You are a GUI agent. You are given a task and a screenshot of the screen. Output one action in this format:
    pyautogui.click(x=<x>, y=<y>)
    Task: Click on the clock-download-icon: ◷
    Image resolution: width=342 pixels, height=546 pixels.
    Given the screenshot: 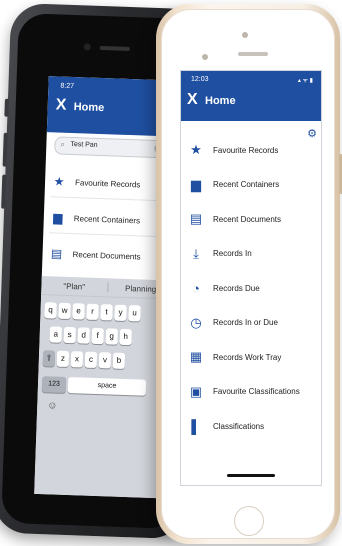 What is the action you would take?
    pyautogui.click(x=196, y=322)
    